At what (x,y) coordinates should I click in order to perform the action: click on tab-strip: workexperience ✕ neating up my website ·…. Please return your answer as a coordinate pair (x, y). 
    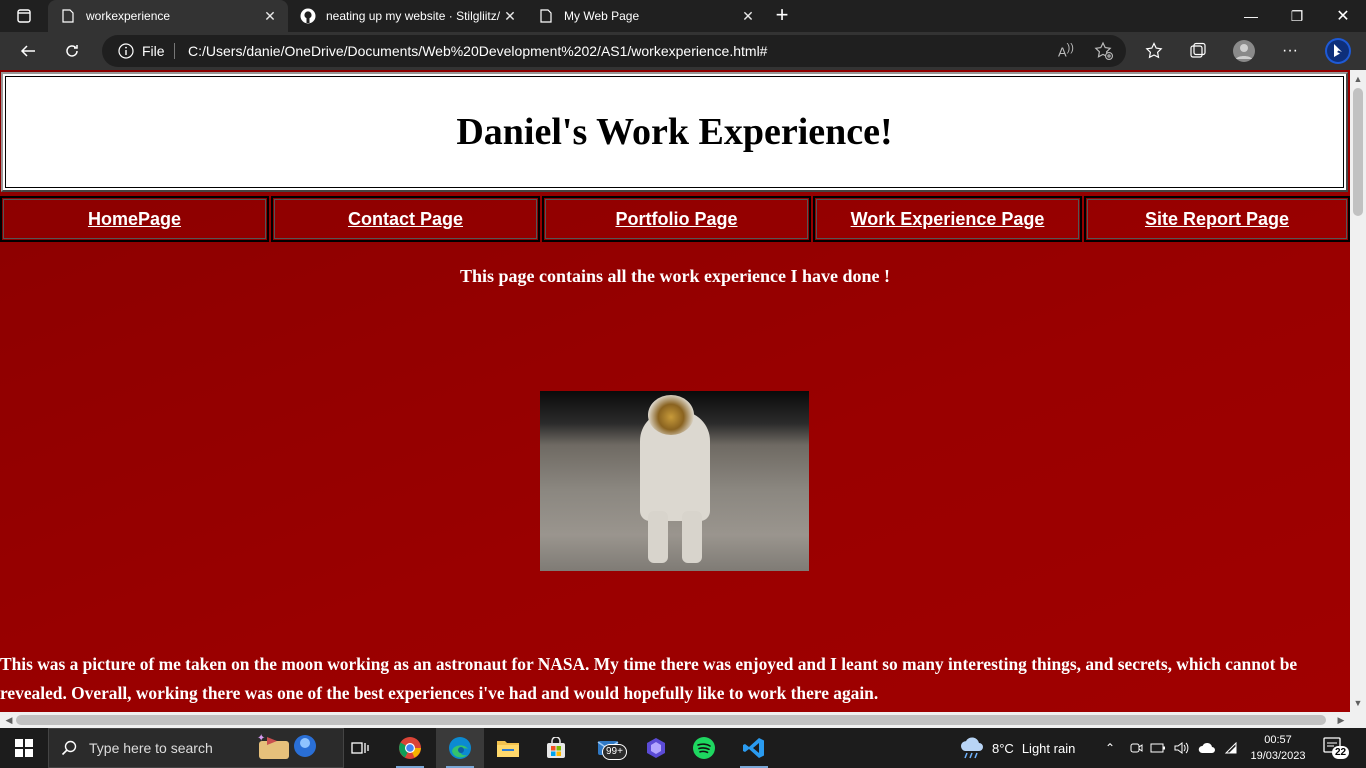
    Looking at the image, I should click on (683, 16).